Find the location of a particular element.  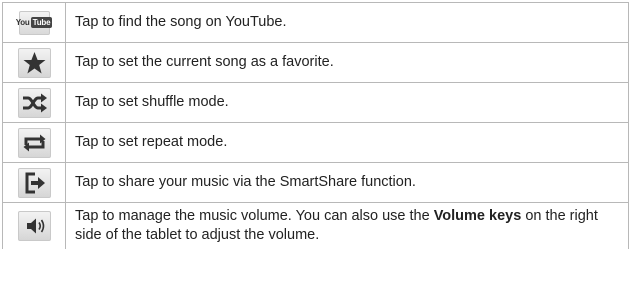

table-row-shuffle: Tap to set shuffle mode. is located at coordinates (315, 102).